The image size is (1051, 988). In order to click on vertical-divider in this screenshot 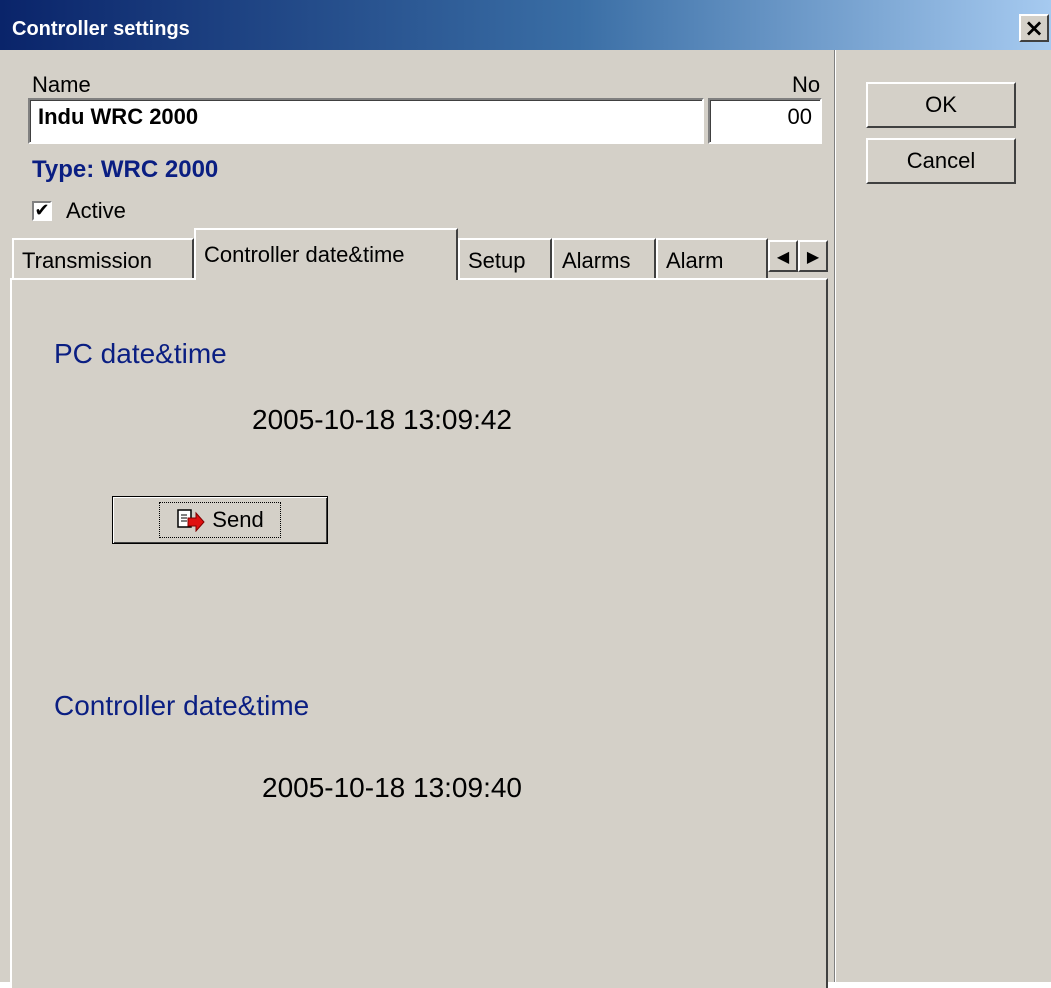, I will do `click(835, 516)`.